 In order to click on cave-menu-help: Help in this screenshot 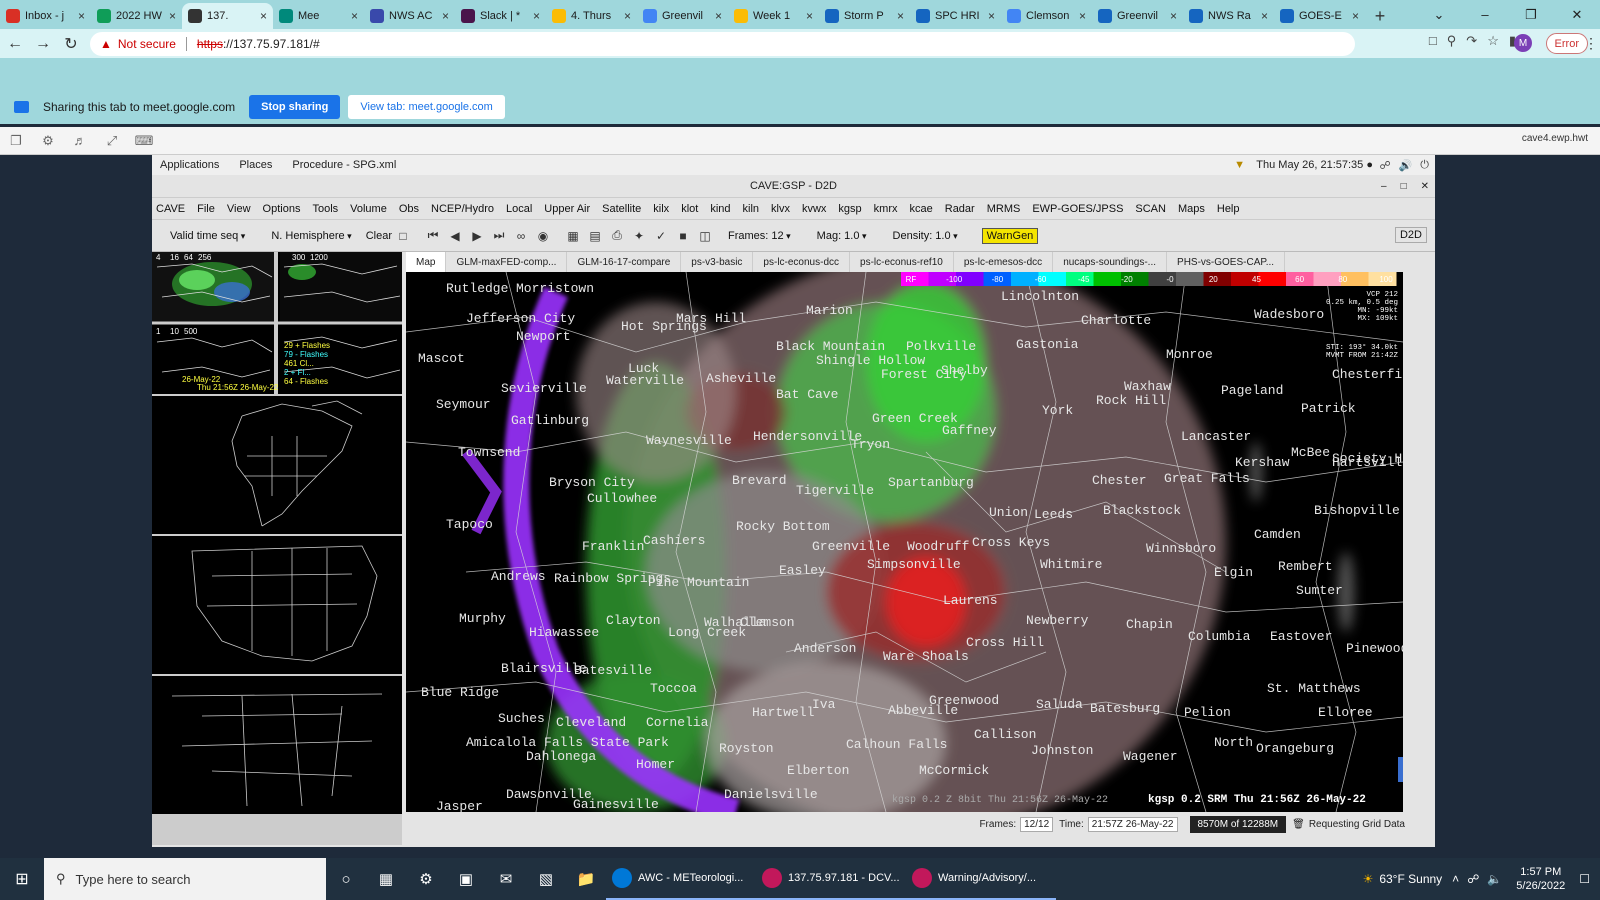, I will do `click(1228, 209)`.